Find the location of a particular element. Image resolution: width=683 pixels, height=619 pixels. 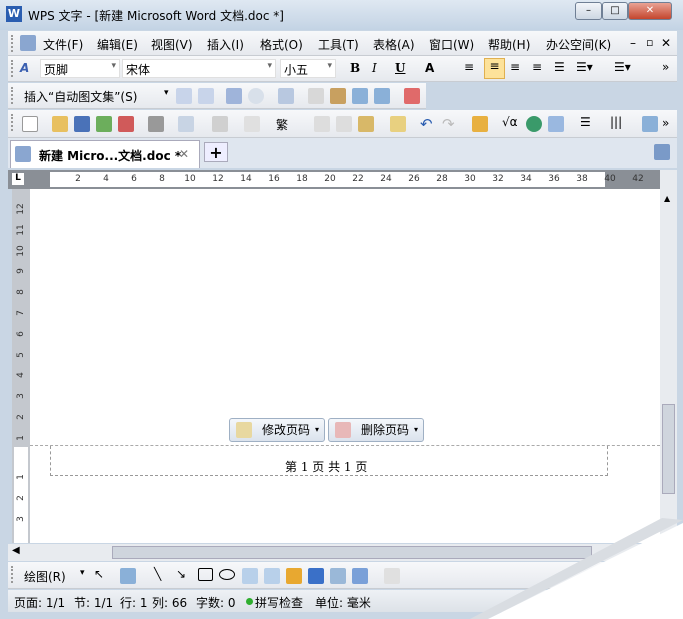

clipart-icon is located at coordinates (294, 576).